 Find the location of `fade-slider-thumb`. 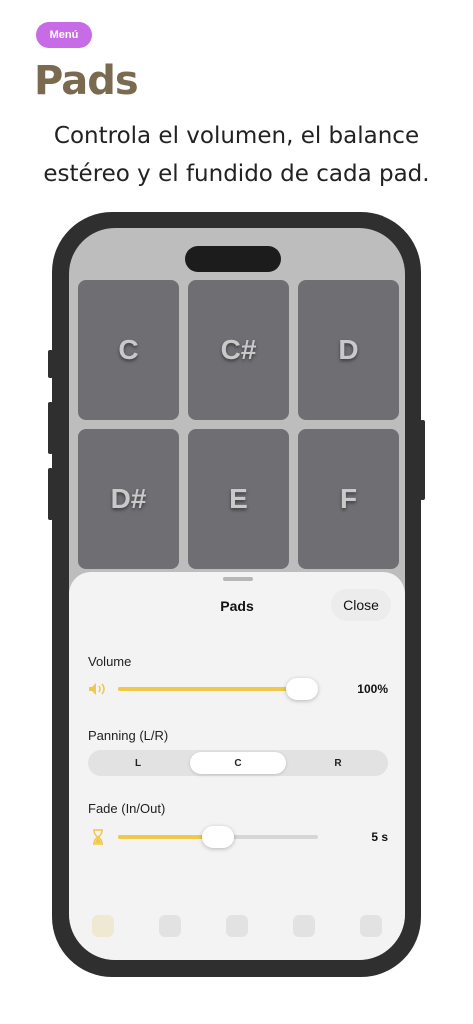

fade-slider-thumb is located at coordinates (218, 837).